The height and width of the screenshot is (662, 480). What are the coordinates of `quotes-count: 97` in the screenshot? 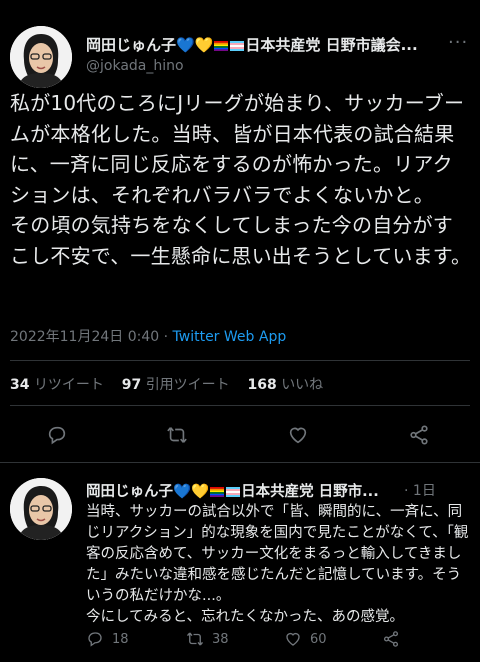 It's located at (131, 385).